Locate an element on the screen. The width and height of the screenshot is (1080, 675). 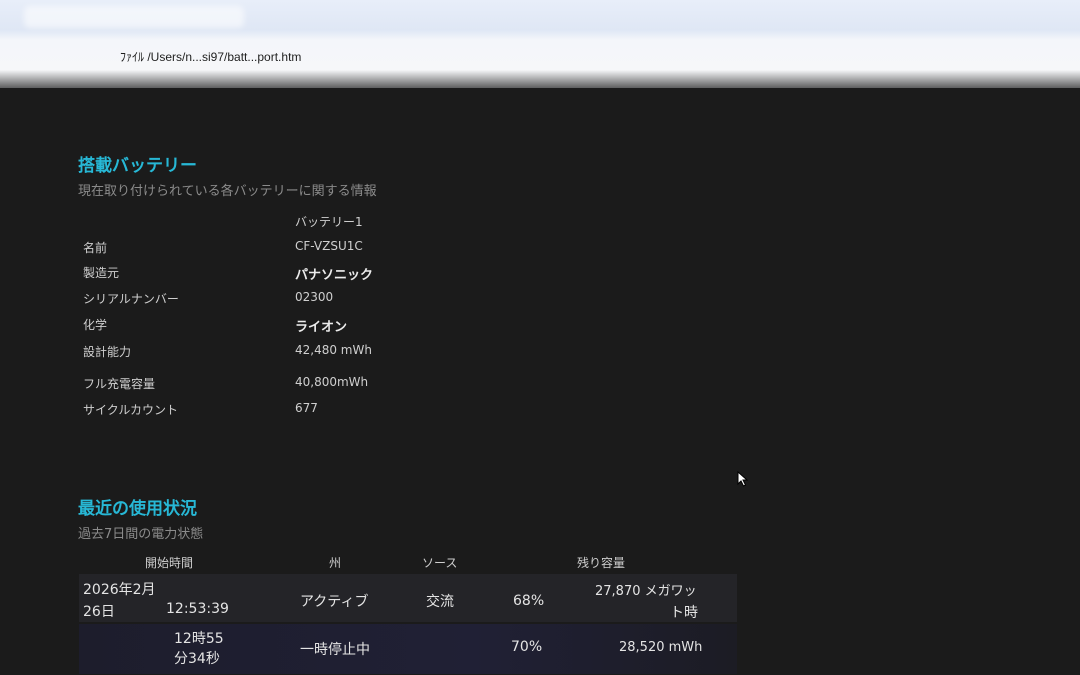
mouse-cursor-icon is located at coordinates (743, 480).